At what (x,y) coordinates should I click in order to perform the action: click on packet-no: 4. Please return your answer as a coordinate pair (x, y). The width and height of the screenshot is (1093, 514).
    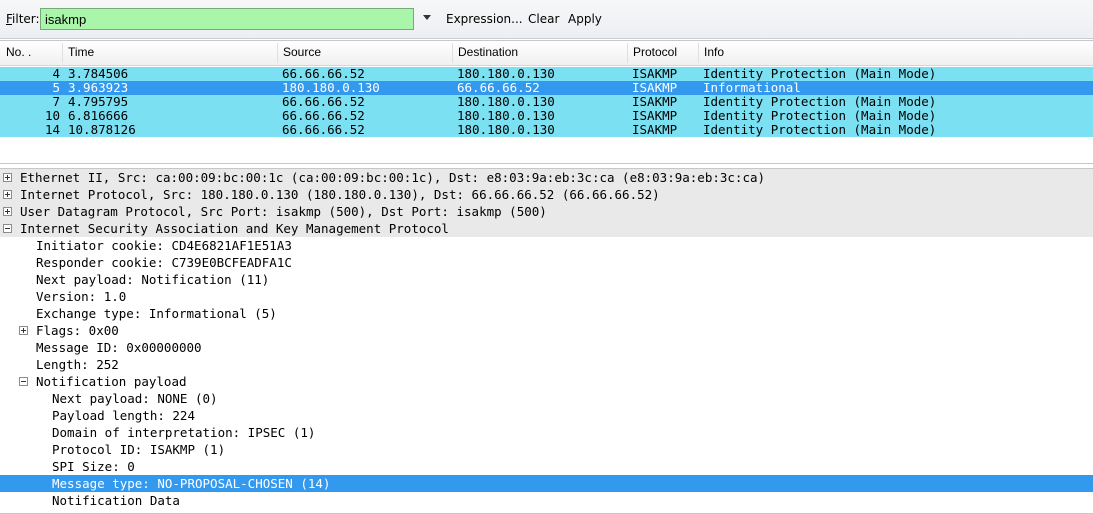
    Looking at the image, I should click on (56, 73).